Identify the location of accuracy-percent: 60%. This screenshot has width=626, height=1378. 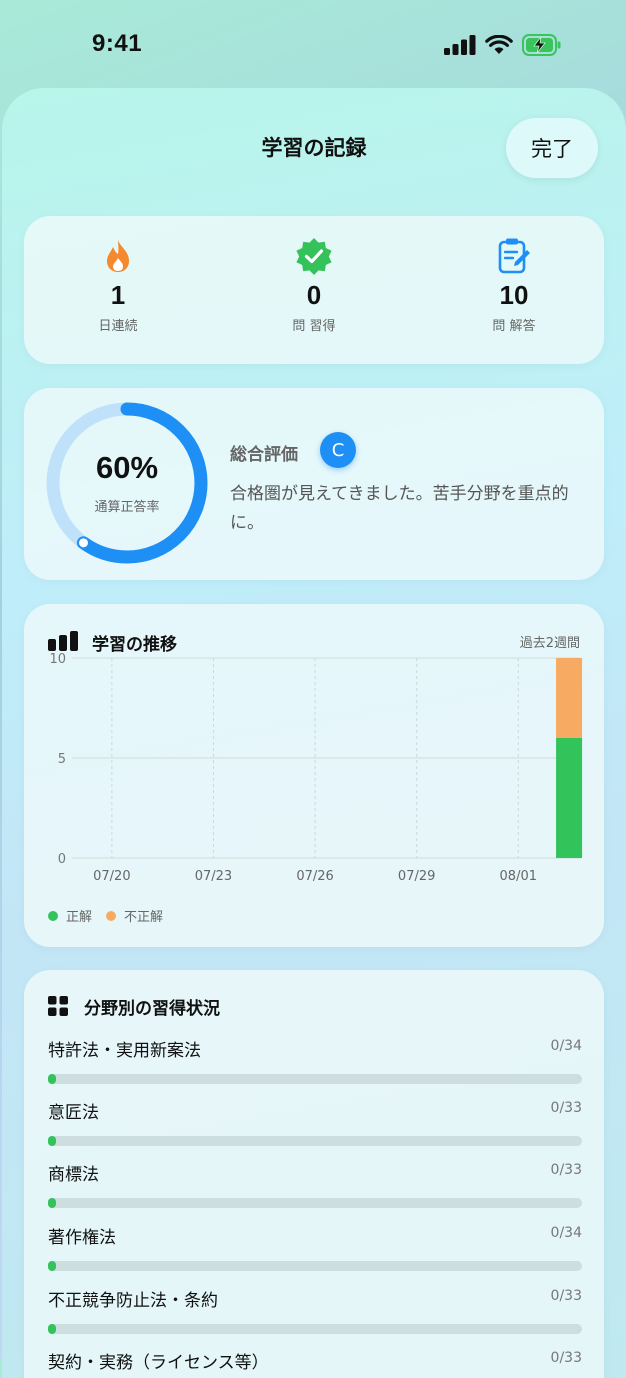
(127, 467).